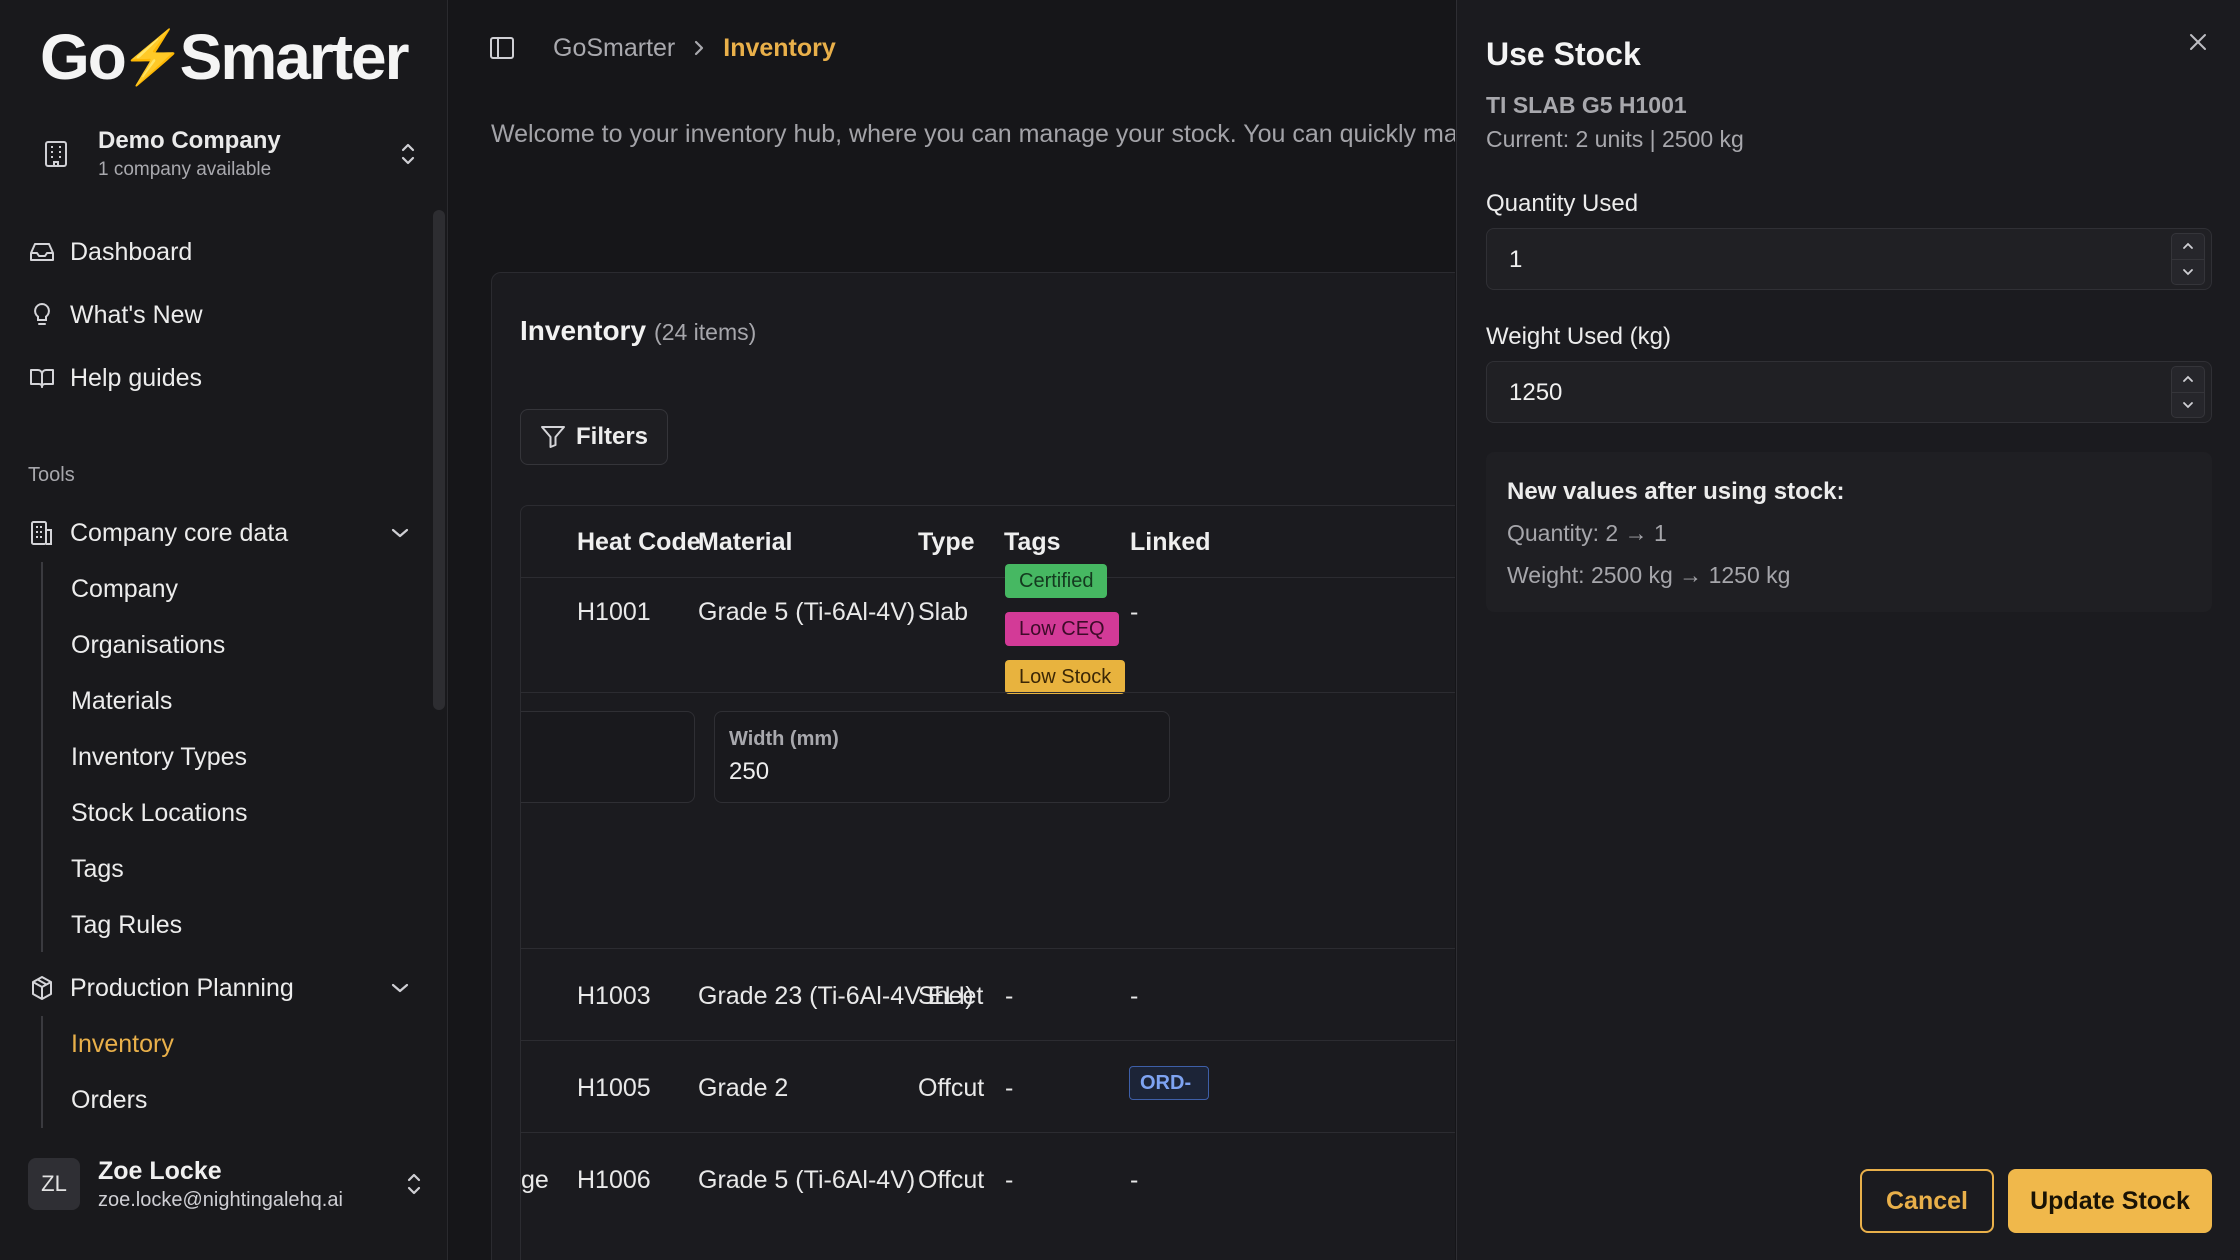 This screenshot has height=1260, width=2240. I want to click on cell-heat-code: H1003, so click(614, 996).